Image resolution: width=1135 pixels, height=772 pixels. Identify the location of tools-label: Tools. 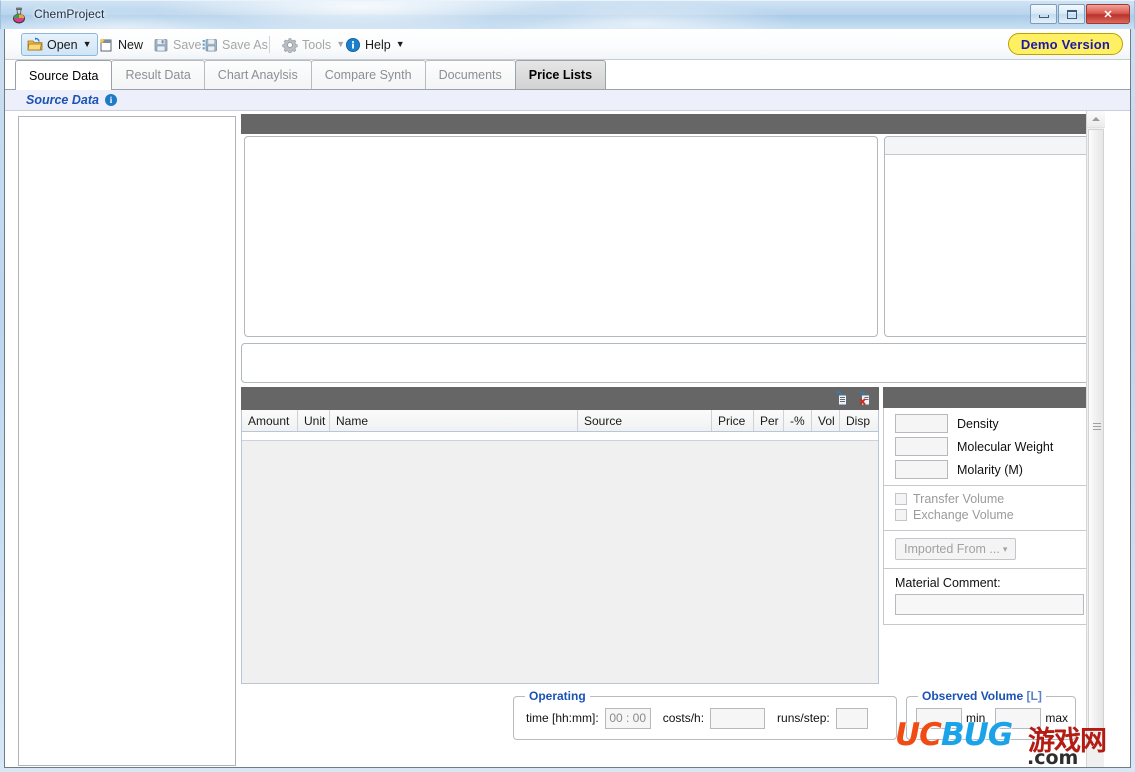
(317, 44).